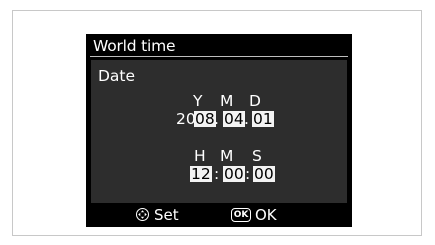  Describe the element at coordinates (142, 214) in the screenshot. I see `multi-selector-icon` at that location.